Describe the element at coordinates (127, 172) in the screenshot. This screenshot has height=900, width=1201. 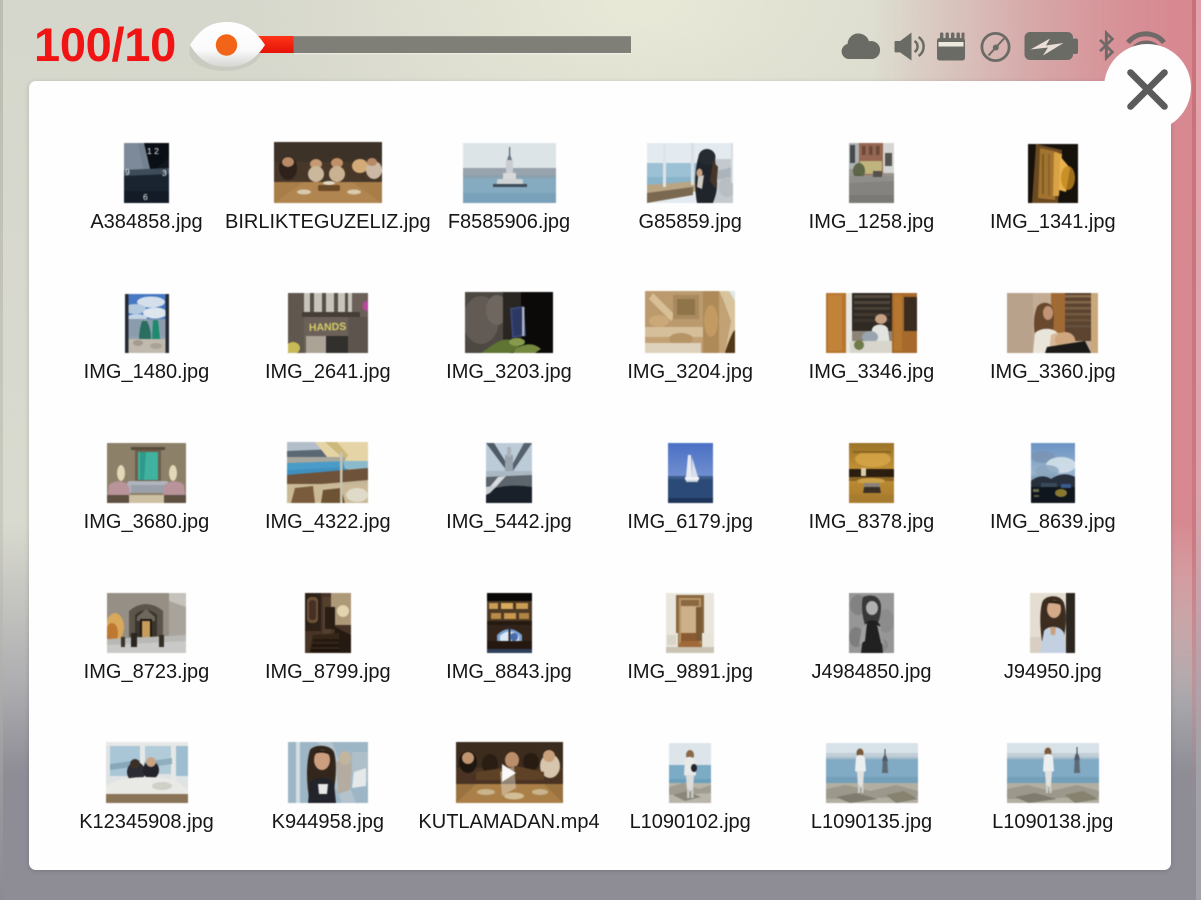
I see `svg-text: 9` at that location.